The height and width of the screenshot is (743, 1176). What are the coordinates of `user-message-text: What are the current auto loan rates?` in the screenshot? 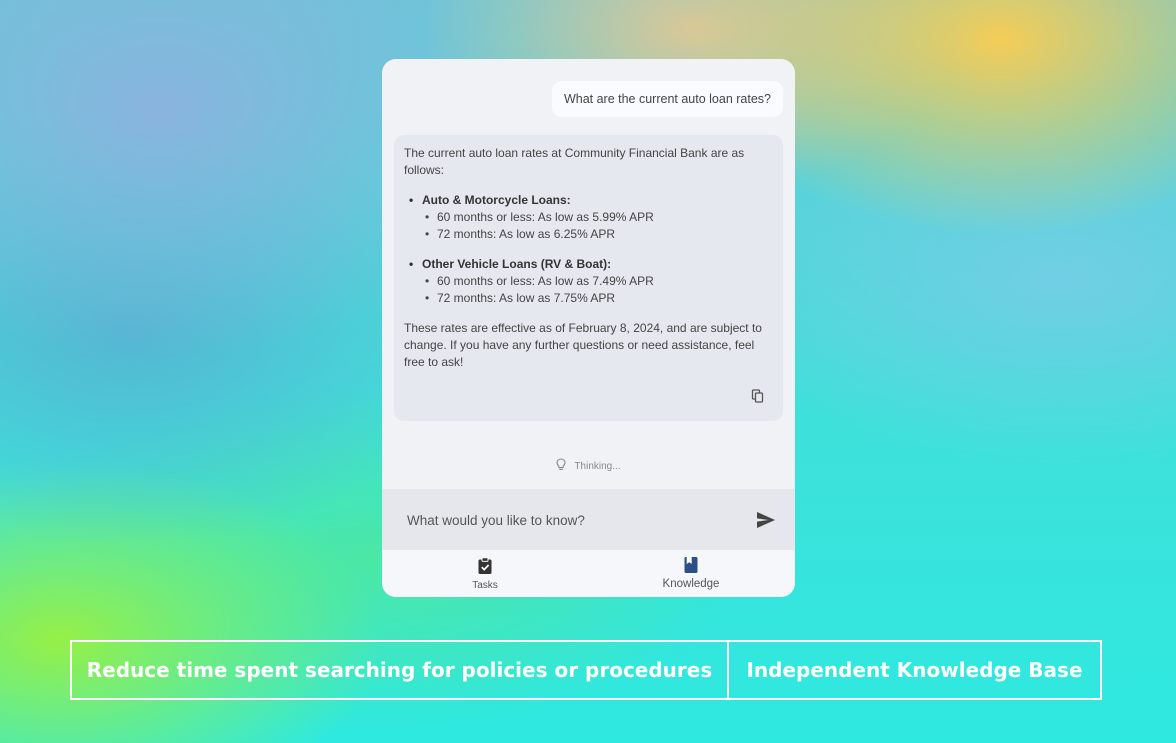 It's located at (667, 99).